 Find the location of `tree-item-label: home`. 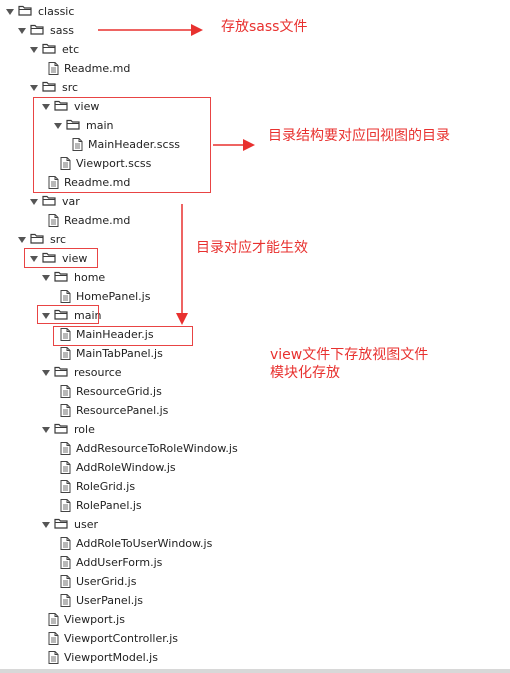

tree-item-label: home is located at coordinates (90, 277).